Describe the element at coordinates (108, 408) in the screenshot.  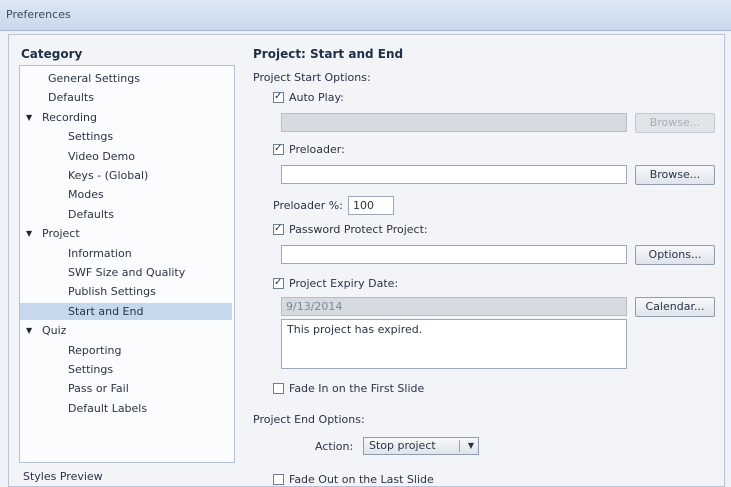
I see `tree-item-label: Default Labels` at that location.